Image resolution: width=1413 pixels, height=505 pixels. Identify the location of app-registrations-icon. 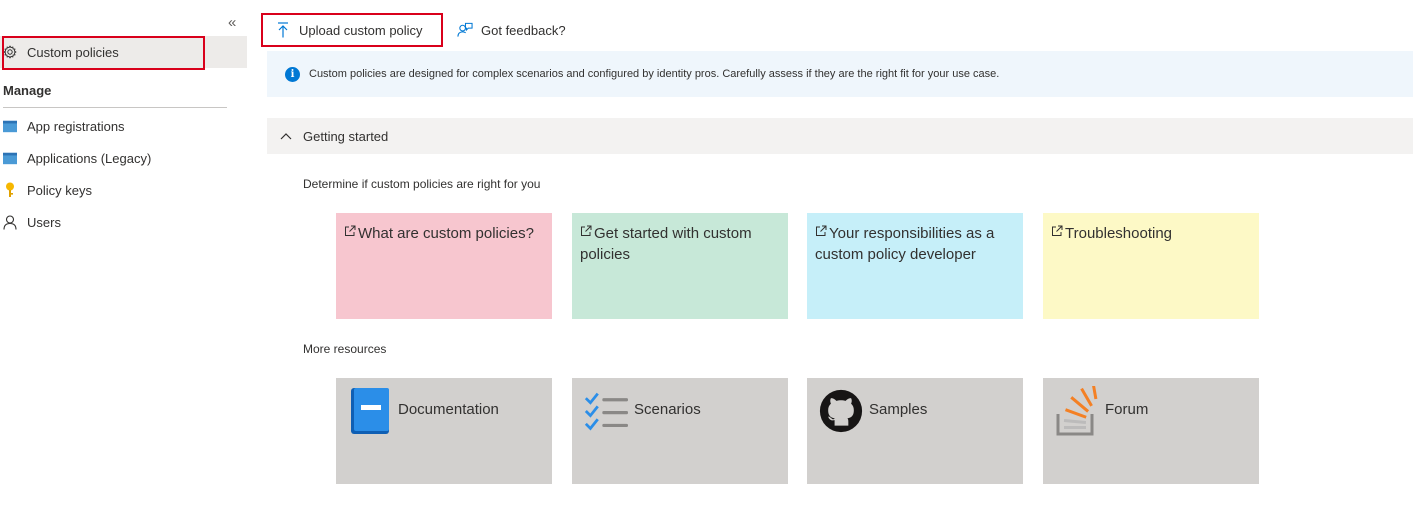
(10, 126).